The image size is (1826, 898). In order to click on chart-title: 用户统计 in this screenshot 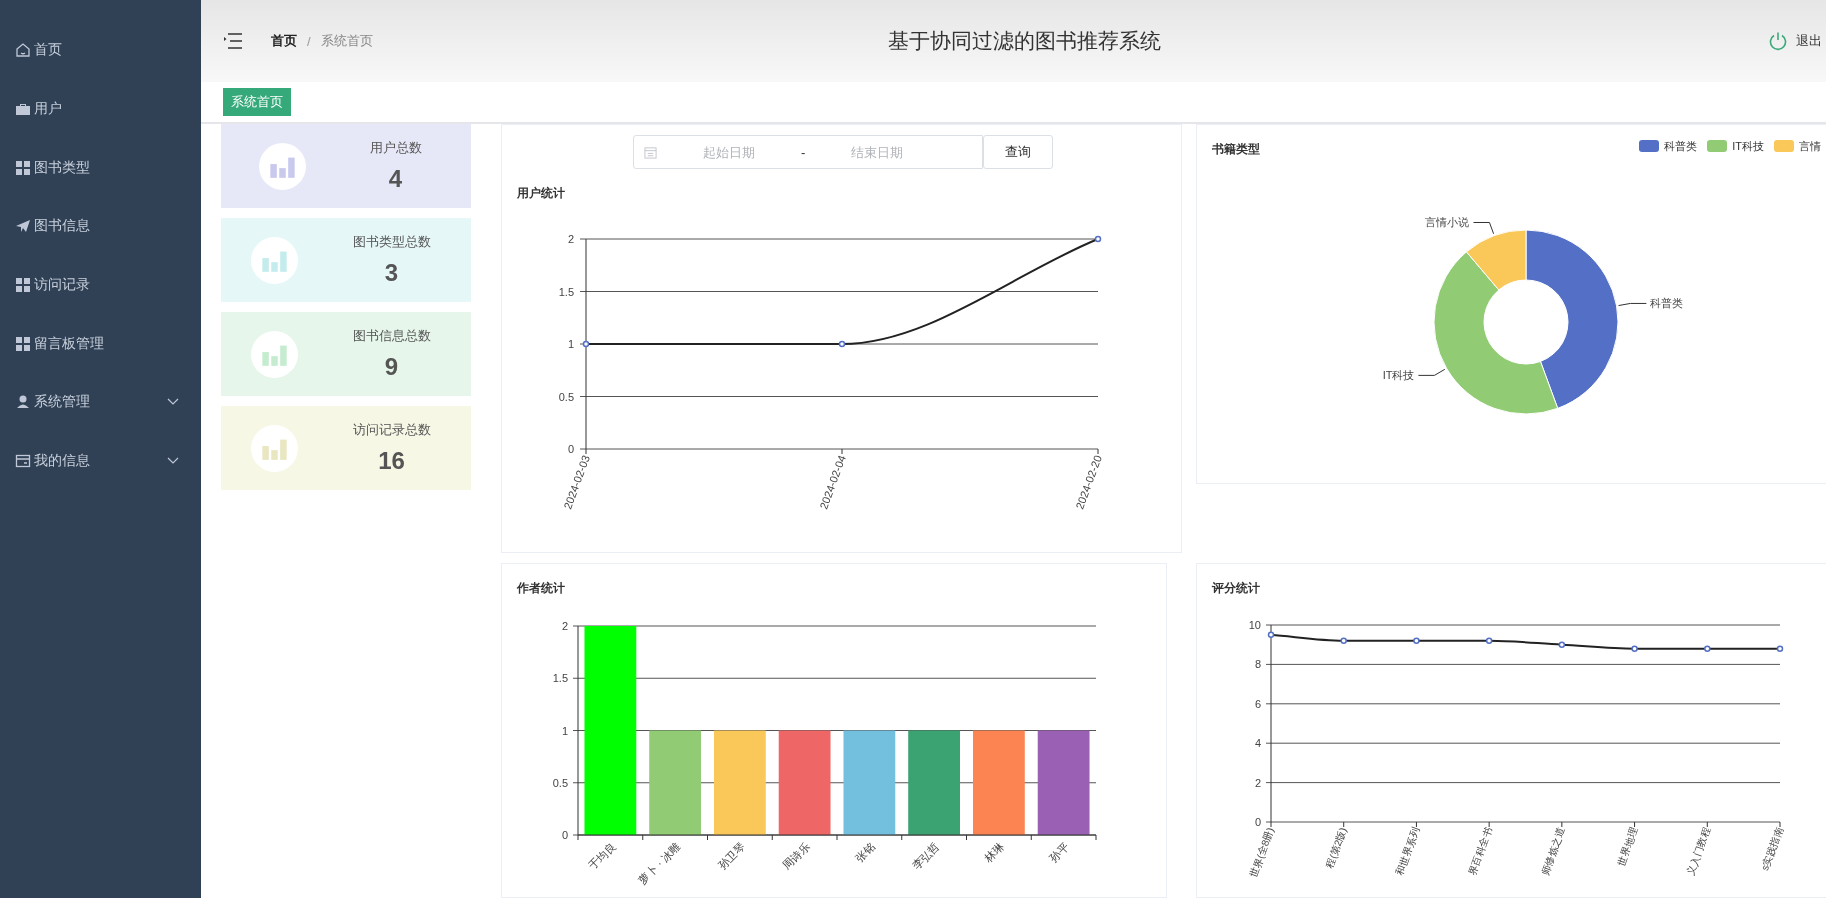, I will do `click(541, 193)`.